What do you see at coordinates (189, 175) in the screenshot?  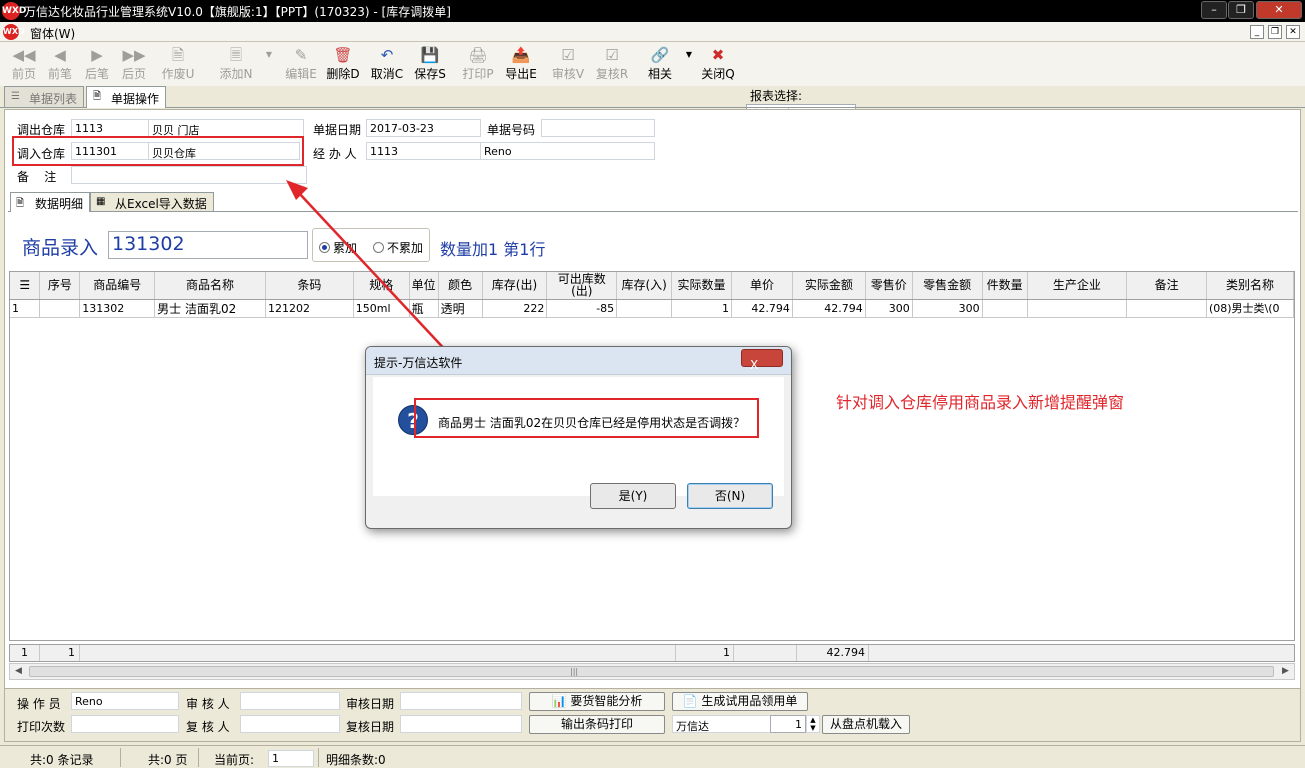 I see `note-input` at bounding box center [189, 175].